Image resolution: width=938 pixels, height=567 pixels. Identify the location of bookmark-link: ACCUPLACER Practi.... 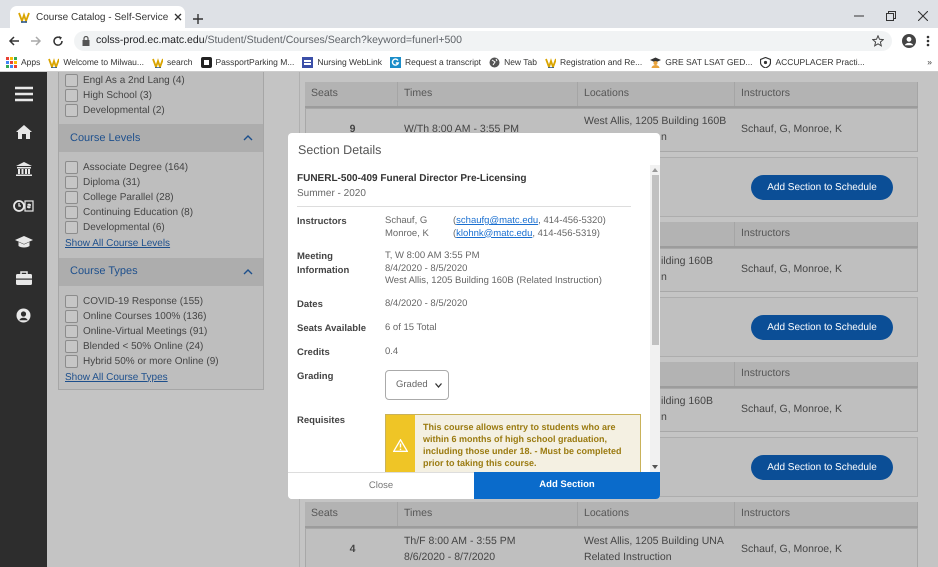
(812, 62).